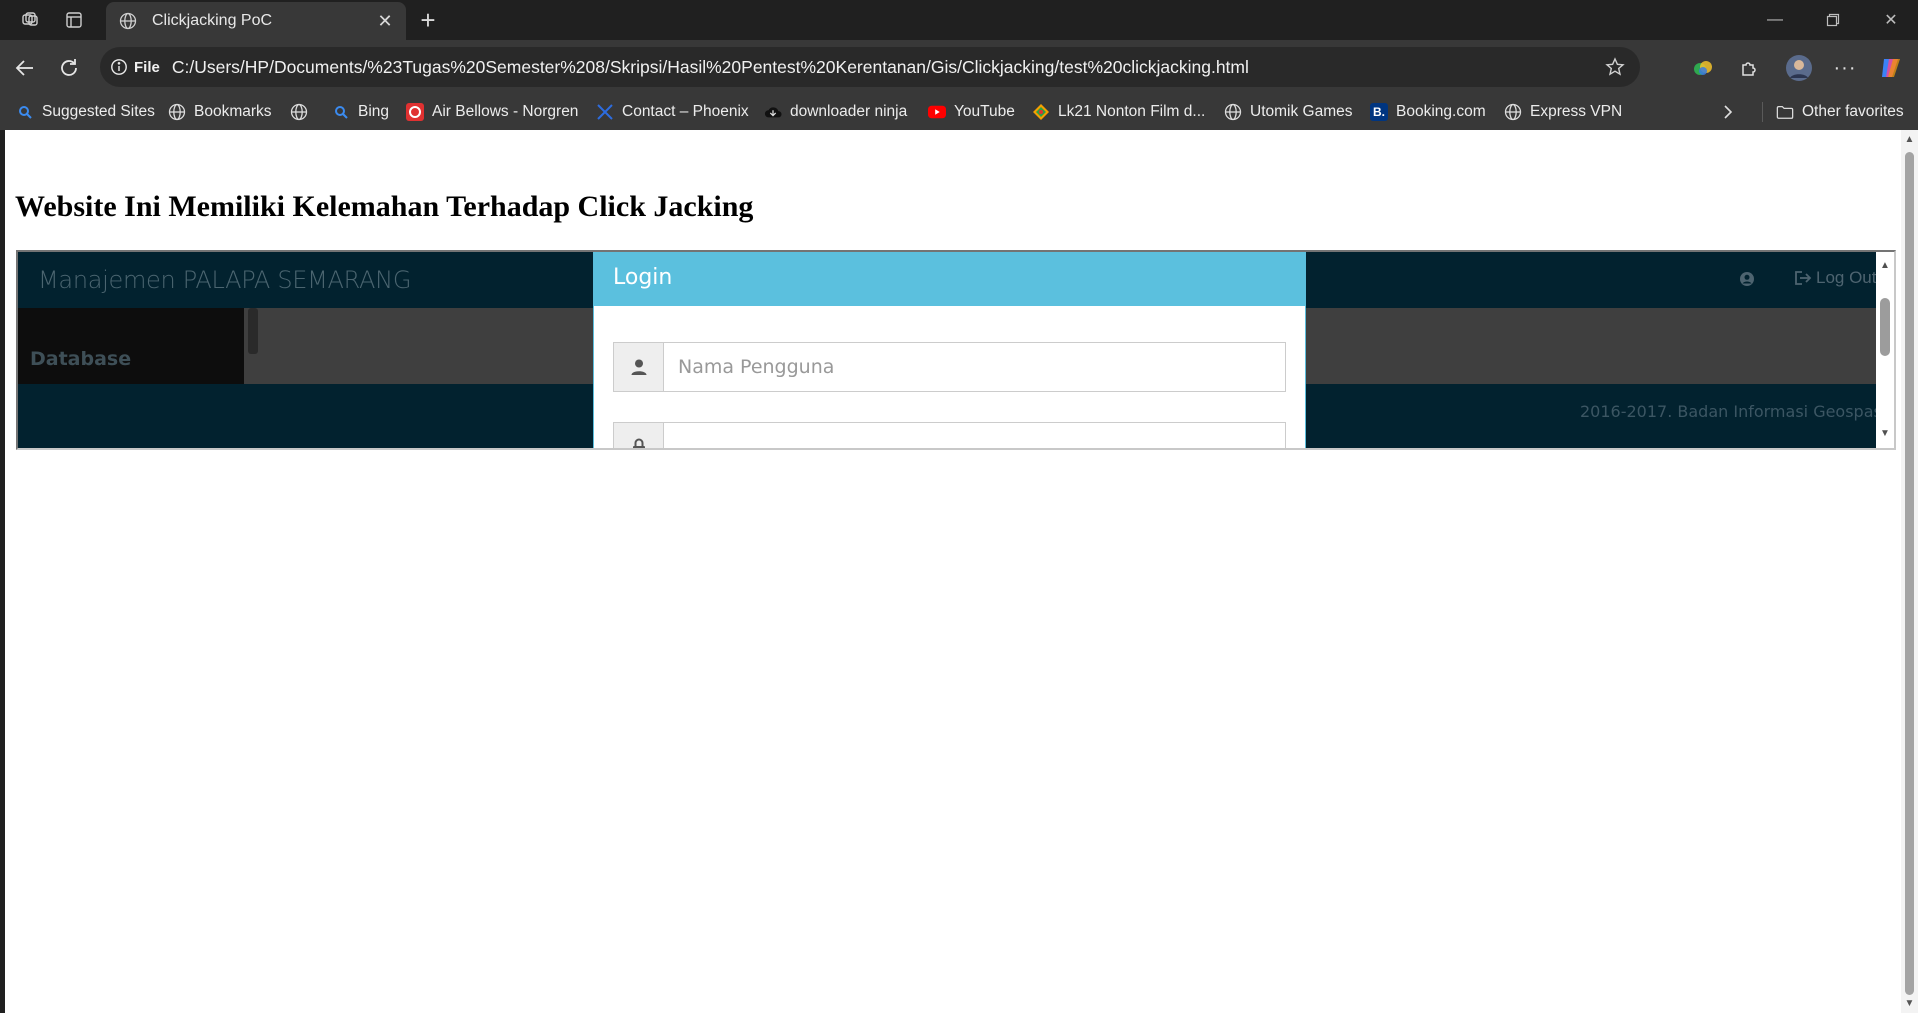 This screenshot has width=1918, height=1013. I want to click on refresh-button, so click(69, 68).